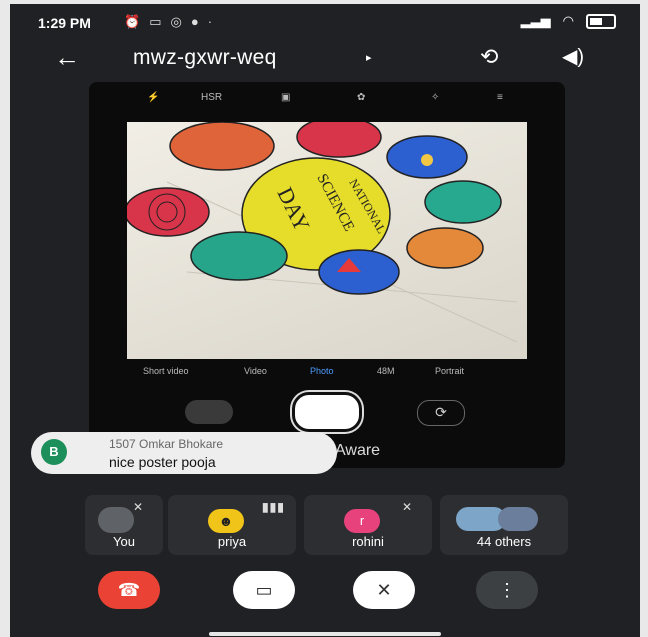 Image resolution: width=648 pixels, height=637 pixels. I want to click on participant-tile-others: 44 others, so click(504, 525).